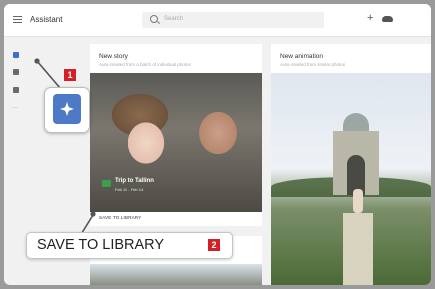  Describe the element at coordinates (370, 18) in the screenshot. I see `add-icon: +` at that location.